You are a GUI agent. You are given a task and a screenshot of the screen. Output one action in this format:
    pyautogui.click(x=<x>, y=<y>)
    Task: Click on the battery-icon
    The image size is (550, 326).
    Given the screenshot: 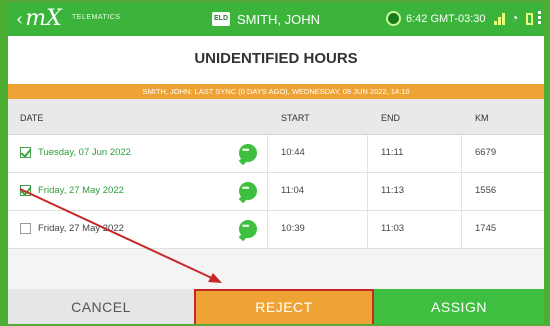 What is the action you would take?
    pyautogui.click(x=529, y=19)
    